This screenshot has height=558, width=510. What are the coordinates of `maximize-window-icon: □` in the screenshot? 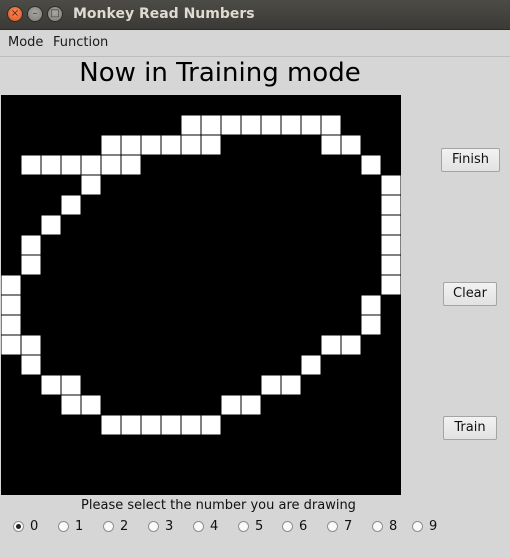 It's located at (55, 14).